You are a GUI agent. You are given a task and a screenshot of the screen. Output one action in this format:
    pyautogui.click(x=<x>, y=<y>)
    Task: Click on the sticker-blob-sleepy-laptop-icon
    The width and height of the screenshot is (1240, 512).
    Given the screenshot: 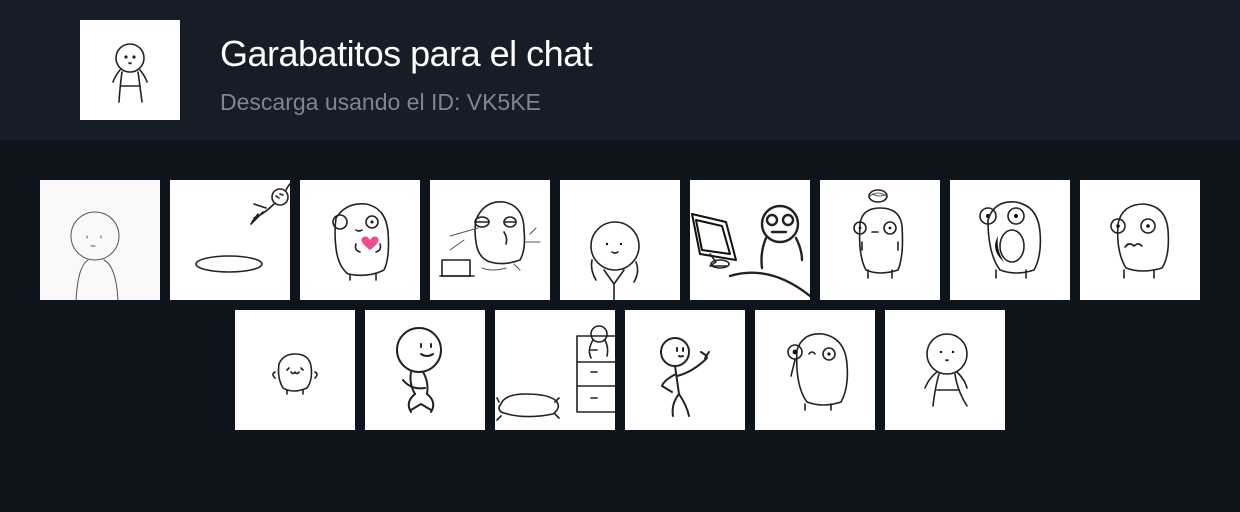 What is the action you would take?
    pyautogui.click(x=490, y=240)
    